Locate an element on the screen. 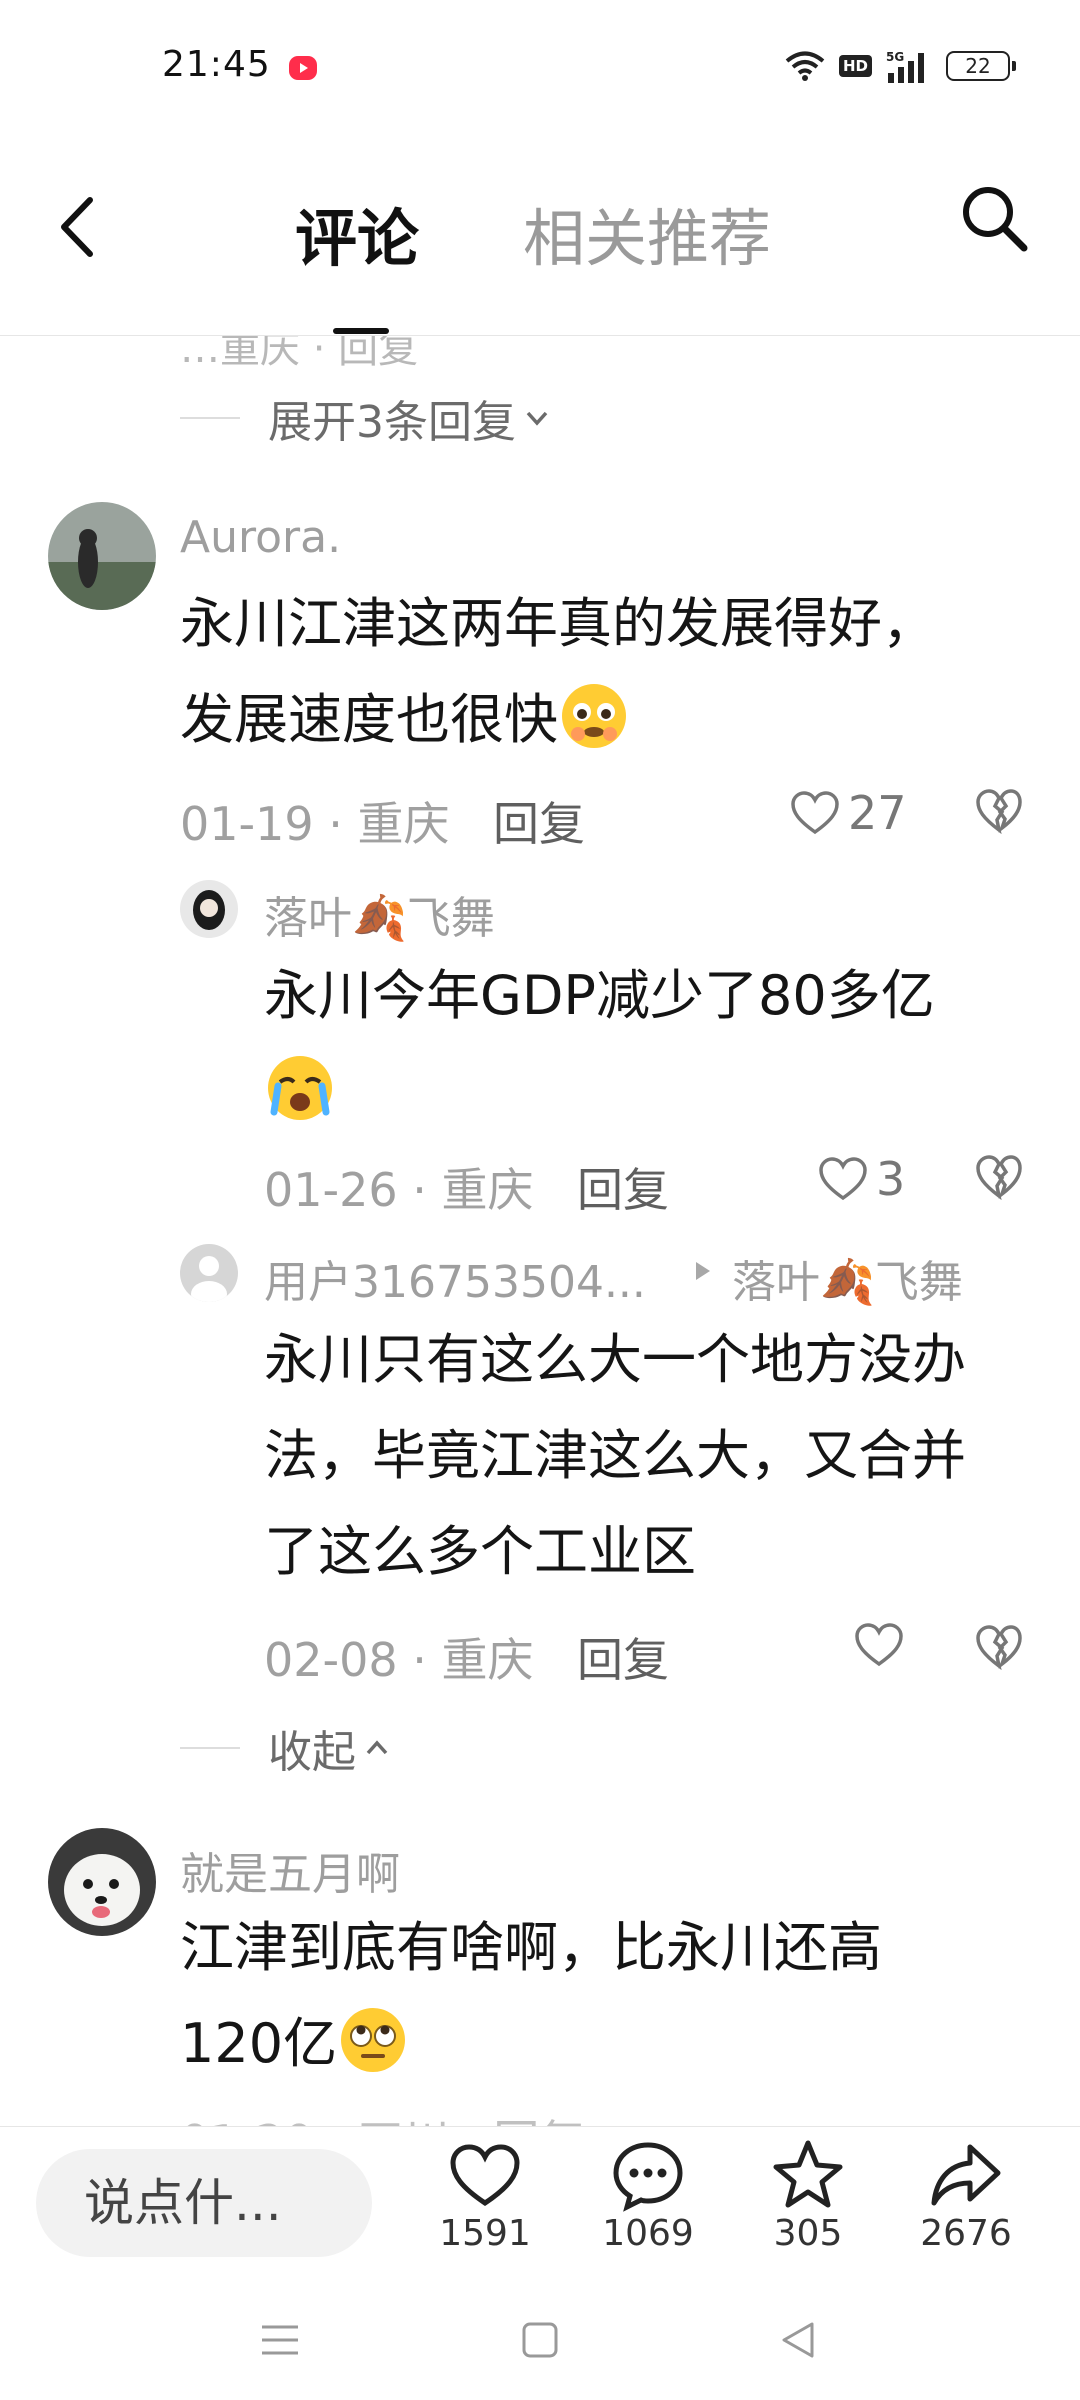 The width and height of the screenshot is (1080, 2400). reply-date-location: 02-08 · 重庆 is located at coordinates (399, 1660).